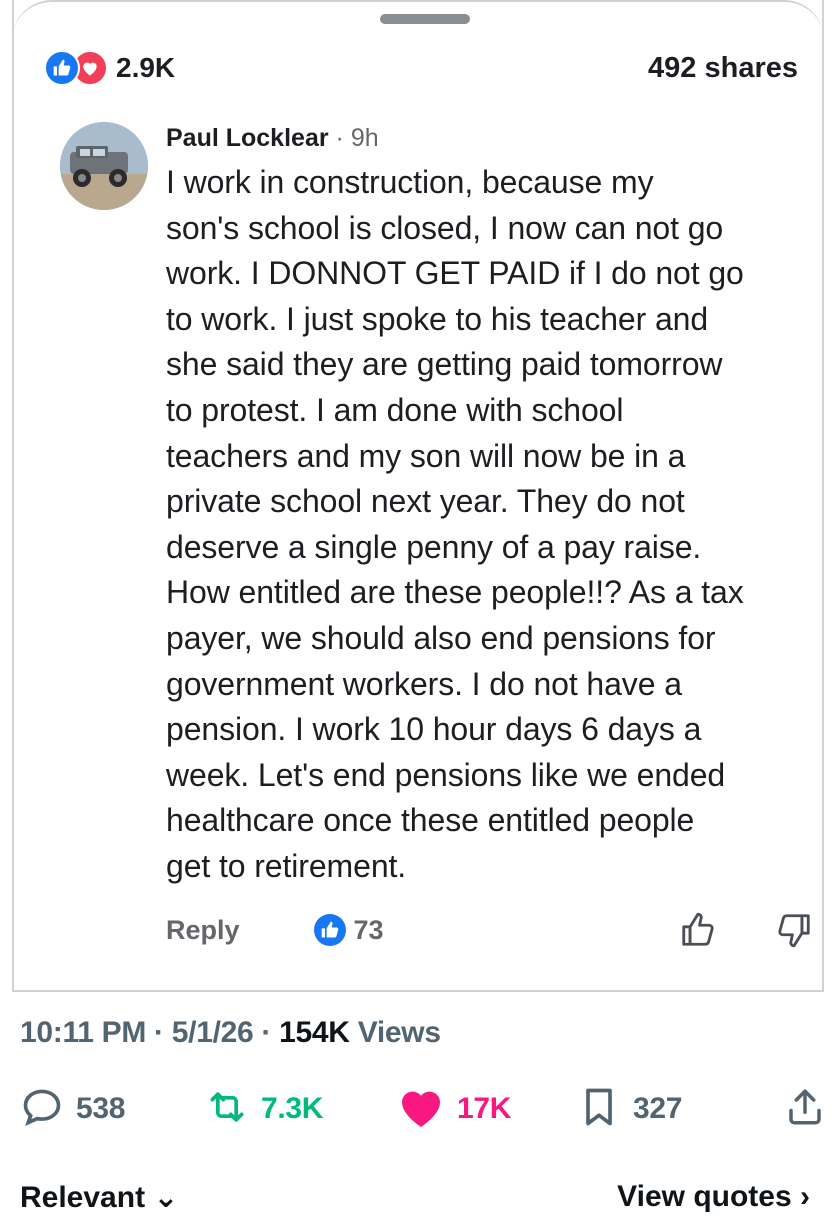  What do you see at coordinates (491, 930) in the screenshot?
I see `comment-actions: Reply 73` at bounding box center [491, 930].